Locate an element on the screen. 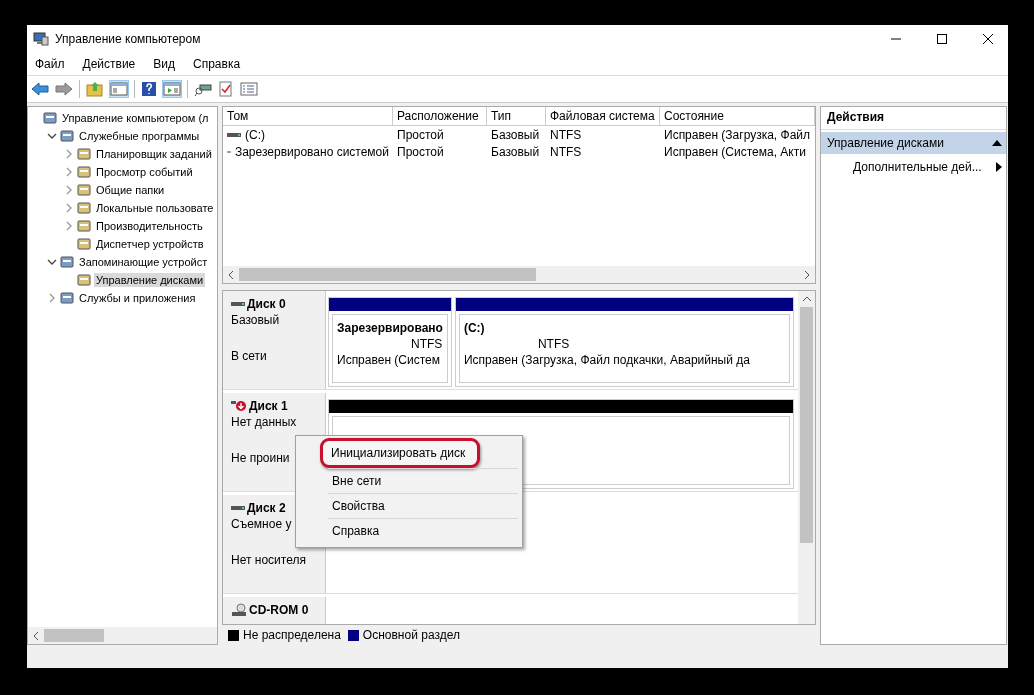  menu-item: Справка is located at coordinates (217, 63).